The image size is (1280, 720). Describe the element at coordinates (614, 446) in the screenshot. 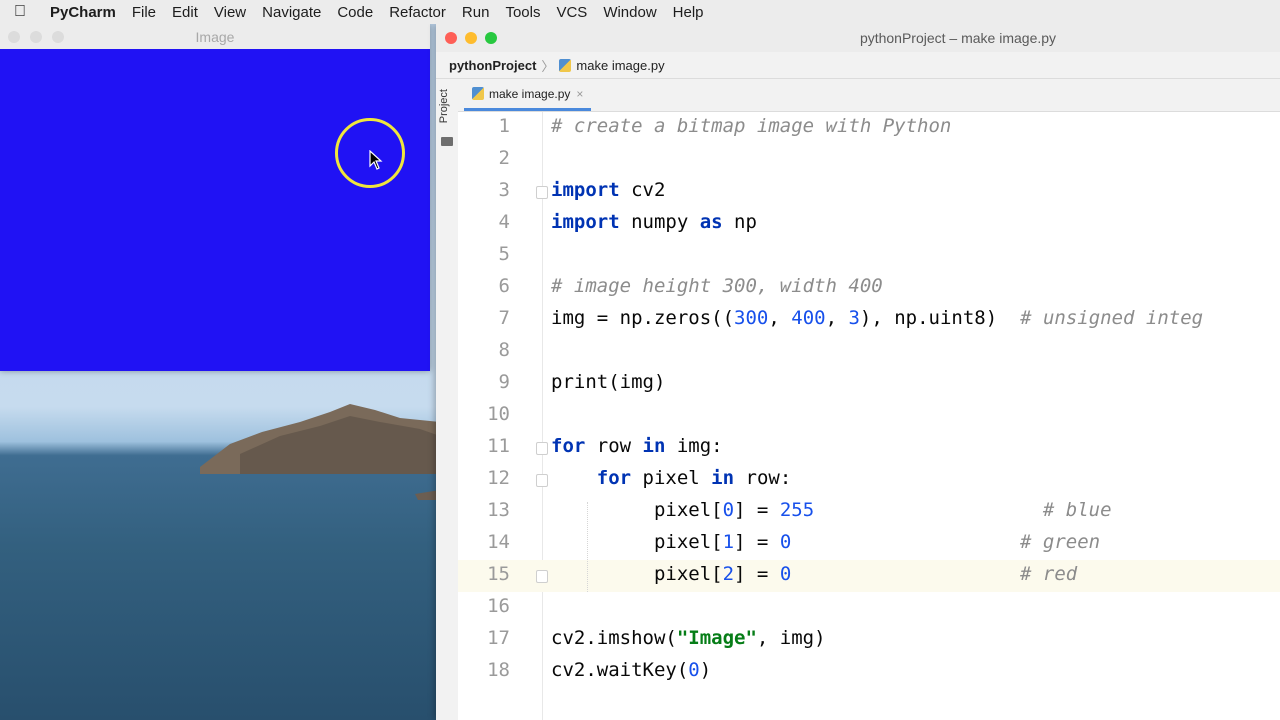

I see `code-token: row` at that location.